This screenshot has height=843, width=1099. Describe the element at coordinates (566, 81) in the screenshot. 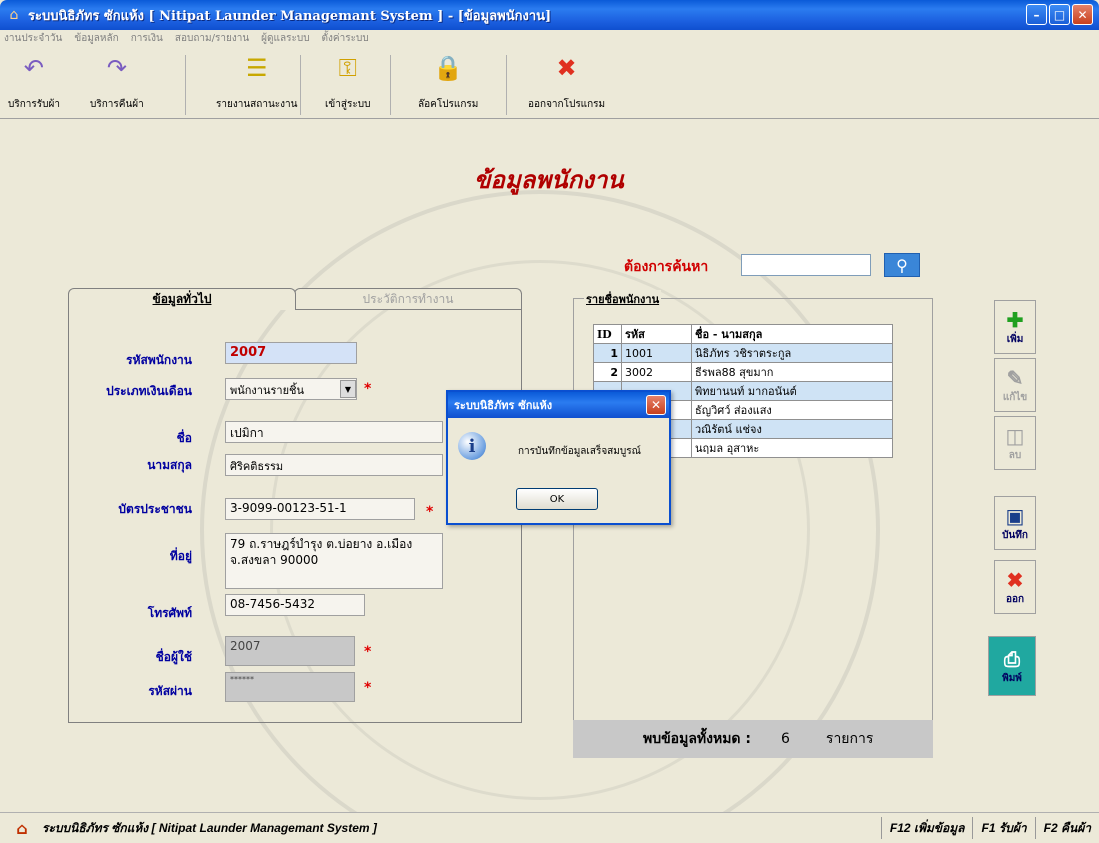

I see `exit-program-button: ✖ ออกจากโปรแกรม` at that location.